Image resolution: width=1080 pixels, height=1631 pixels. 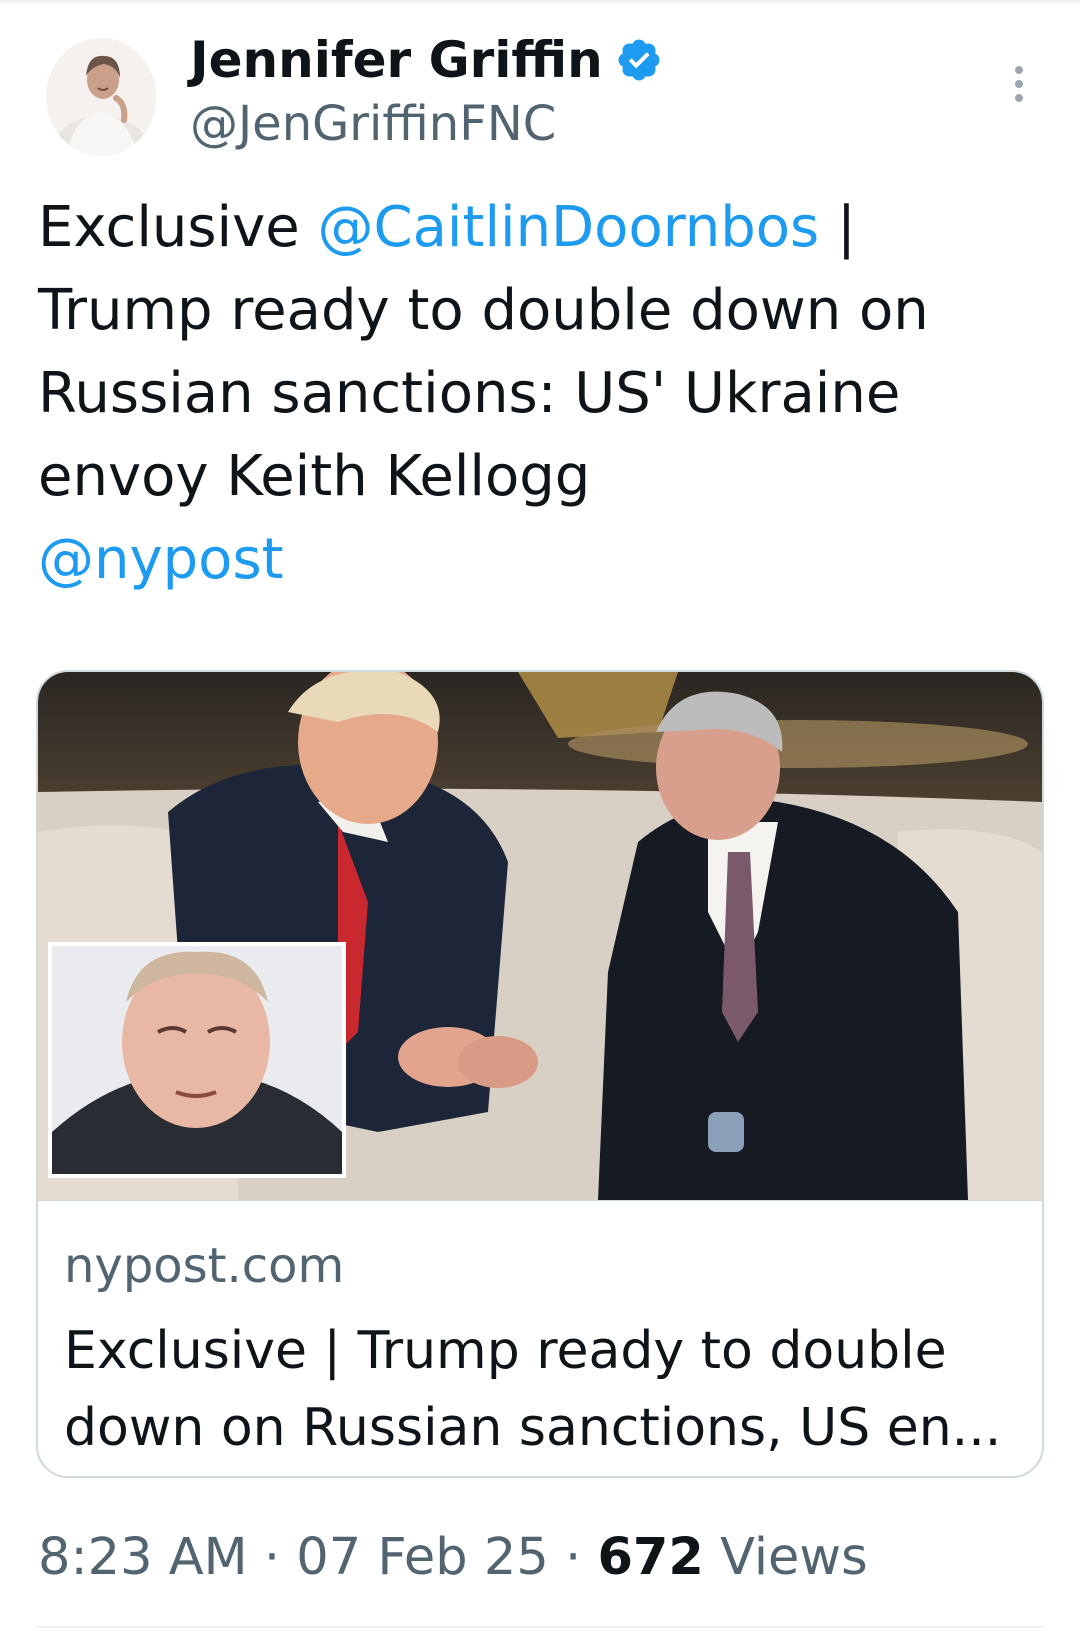 What do you see at coordinates (639, 60) in the screenshot?
I see `verified-badge-icon` at bounding box center [639, 60].